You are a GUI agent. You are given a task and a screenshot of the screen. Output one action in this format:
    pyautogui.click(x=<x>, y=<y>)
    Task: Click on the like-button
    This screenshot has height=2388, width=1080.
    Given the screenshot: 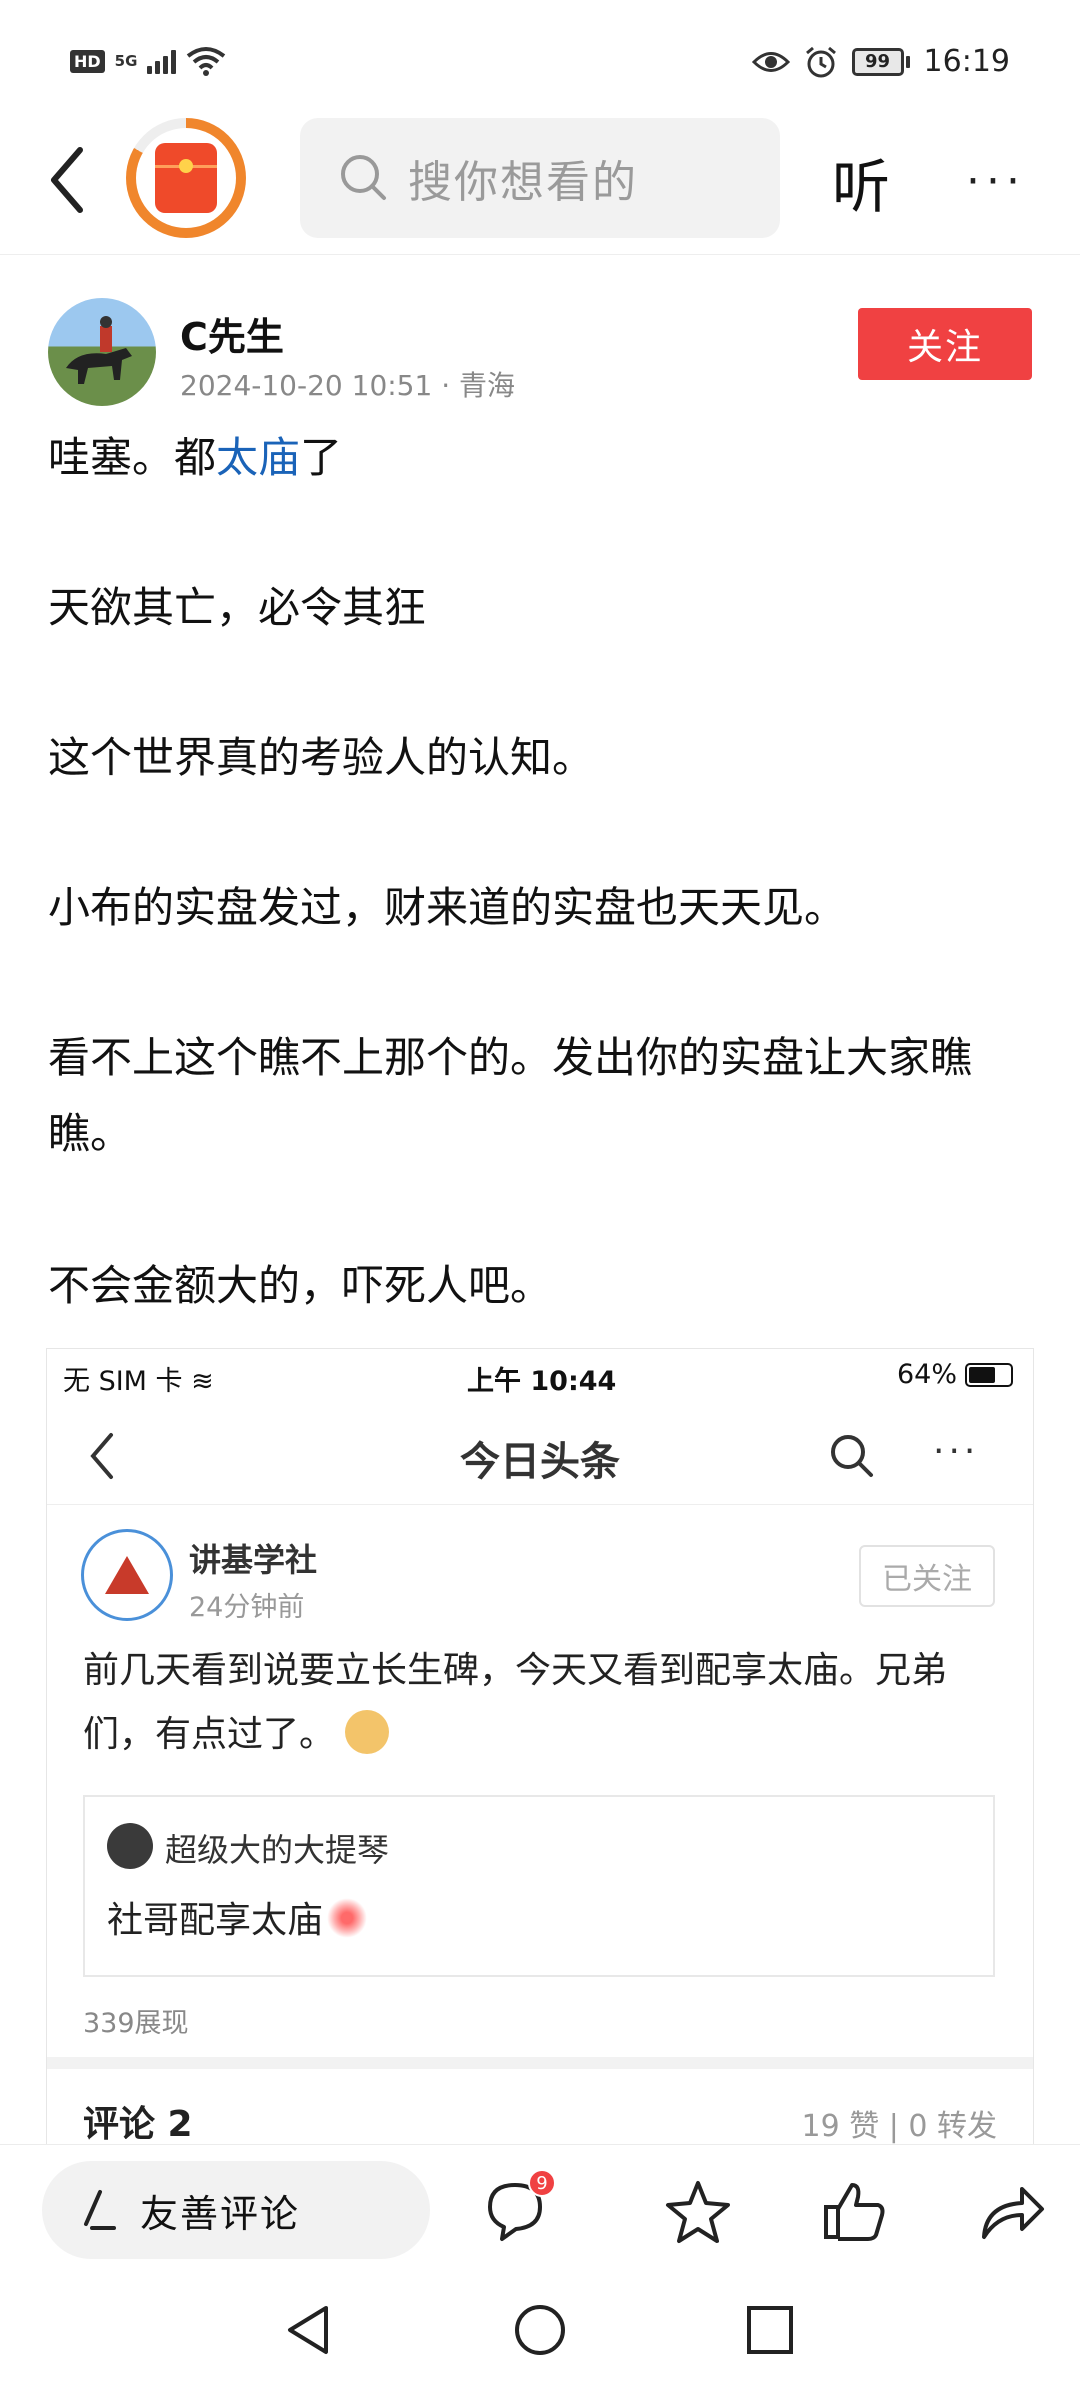 What is the action you would take?
    pyautogui.click(x=858, y=2213)
    